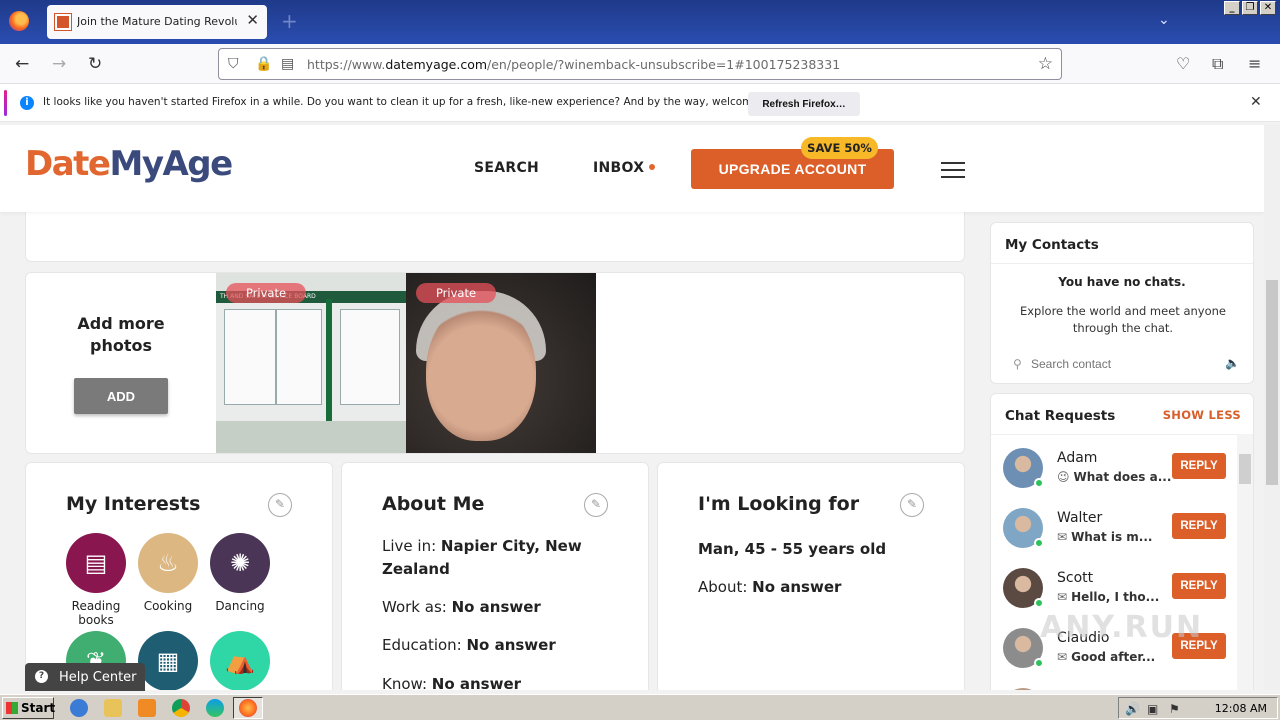 This screenshot has height=720, width=1280. I want to click on site-logo: DateMyAge, so click(129, 164).